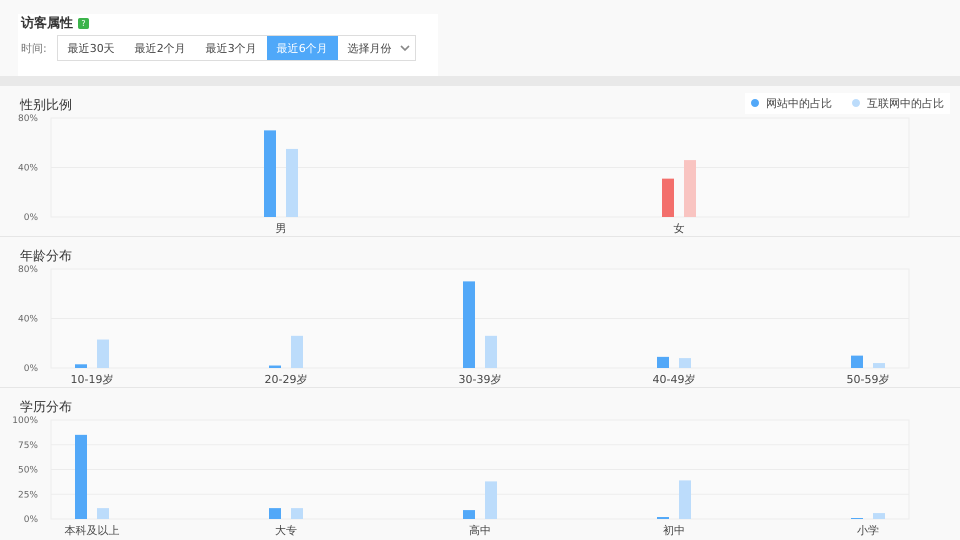  What do you see at coordinates (905, 103) in the screenshot?
I see `legend-label: 互联网中的占比` at bounding box center [905, 103].